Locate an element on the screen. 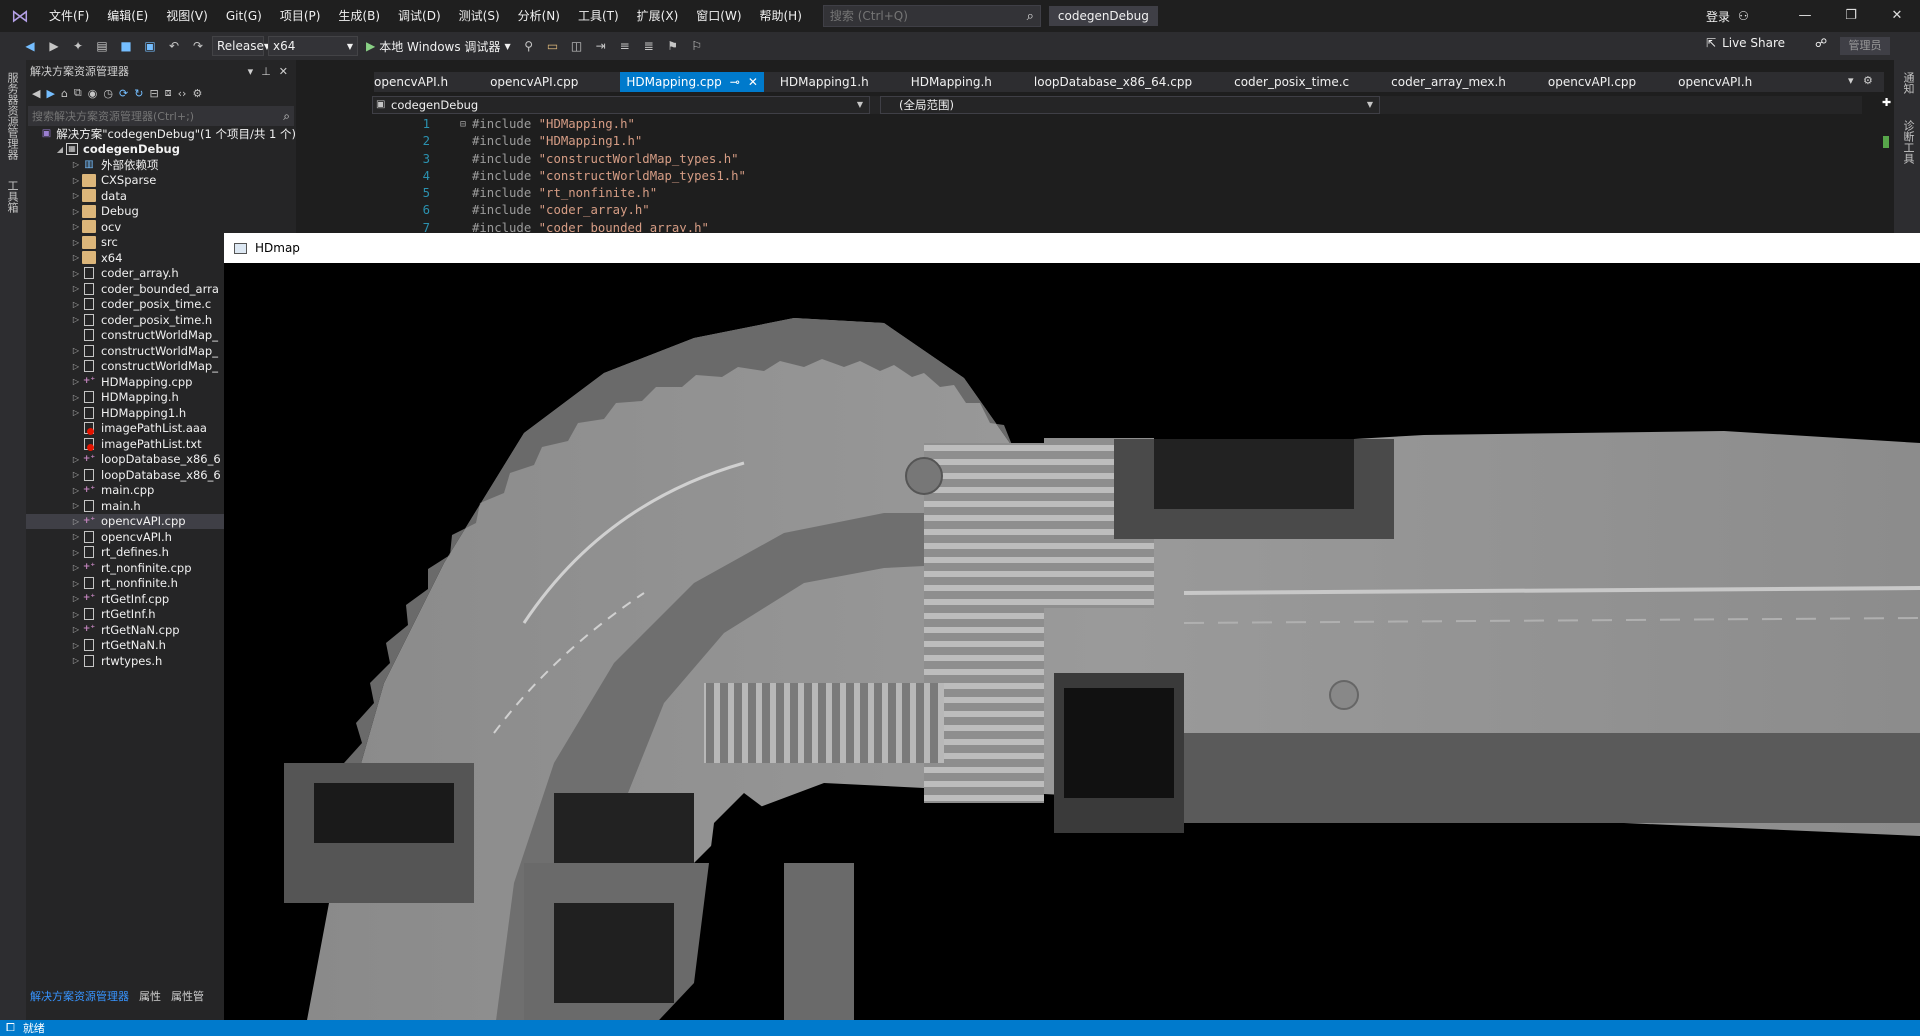  menu-item: 测试(S) is located at coordinates (479, 16).